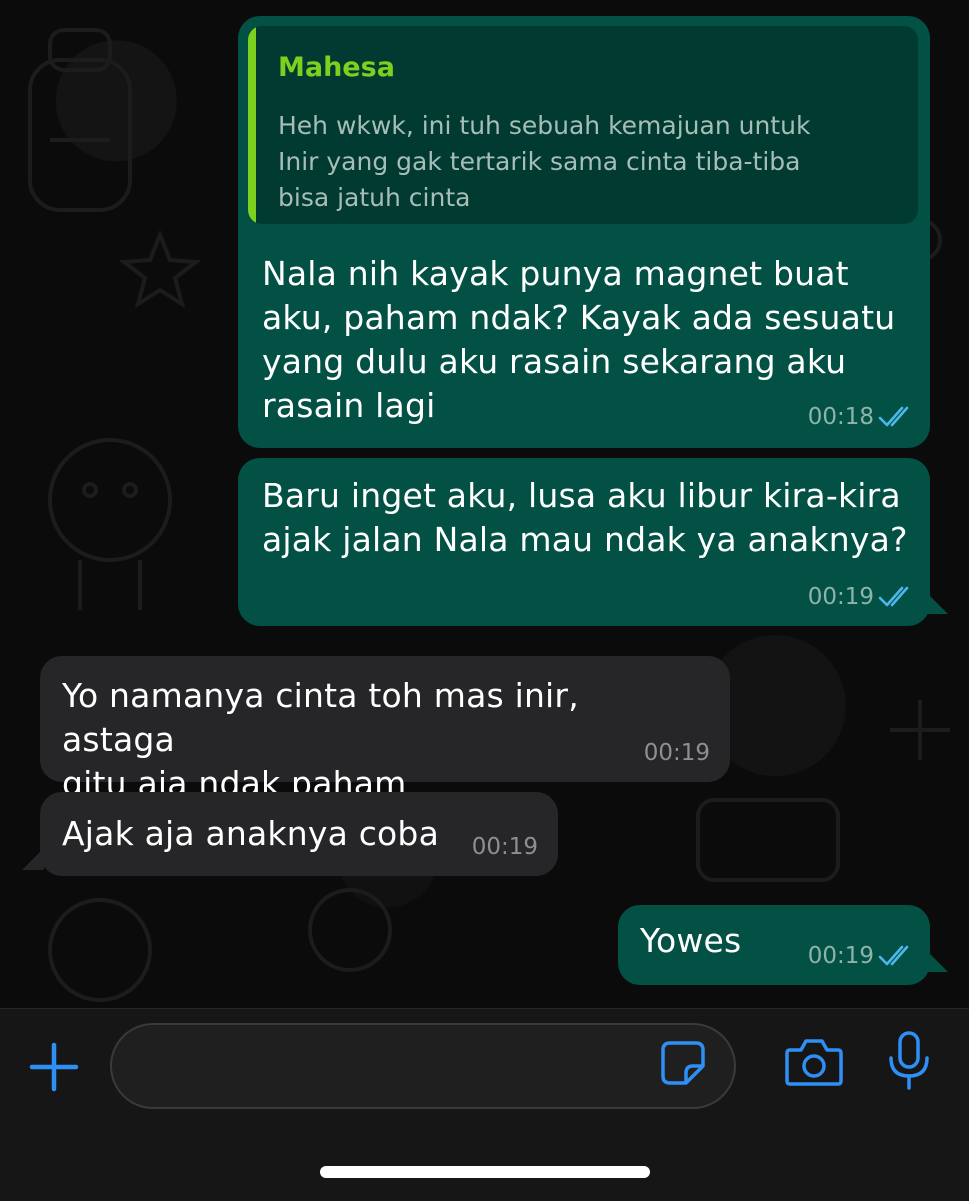 Image resolution: width=969 pixels, height=1201 pixels. What do you see at coordinates (250, 833) in the screenshot?
I see `message-text: Ajak aja anaknya coba` at bounding box center [250, 833].